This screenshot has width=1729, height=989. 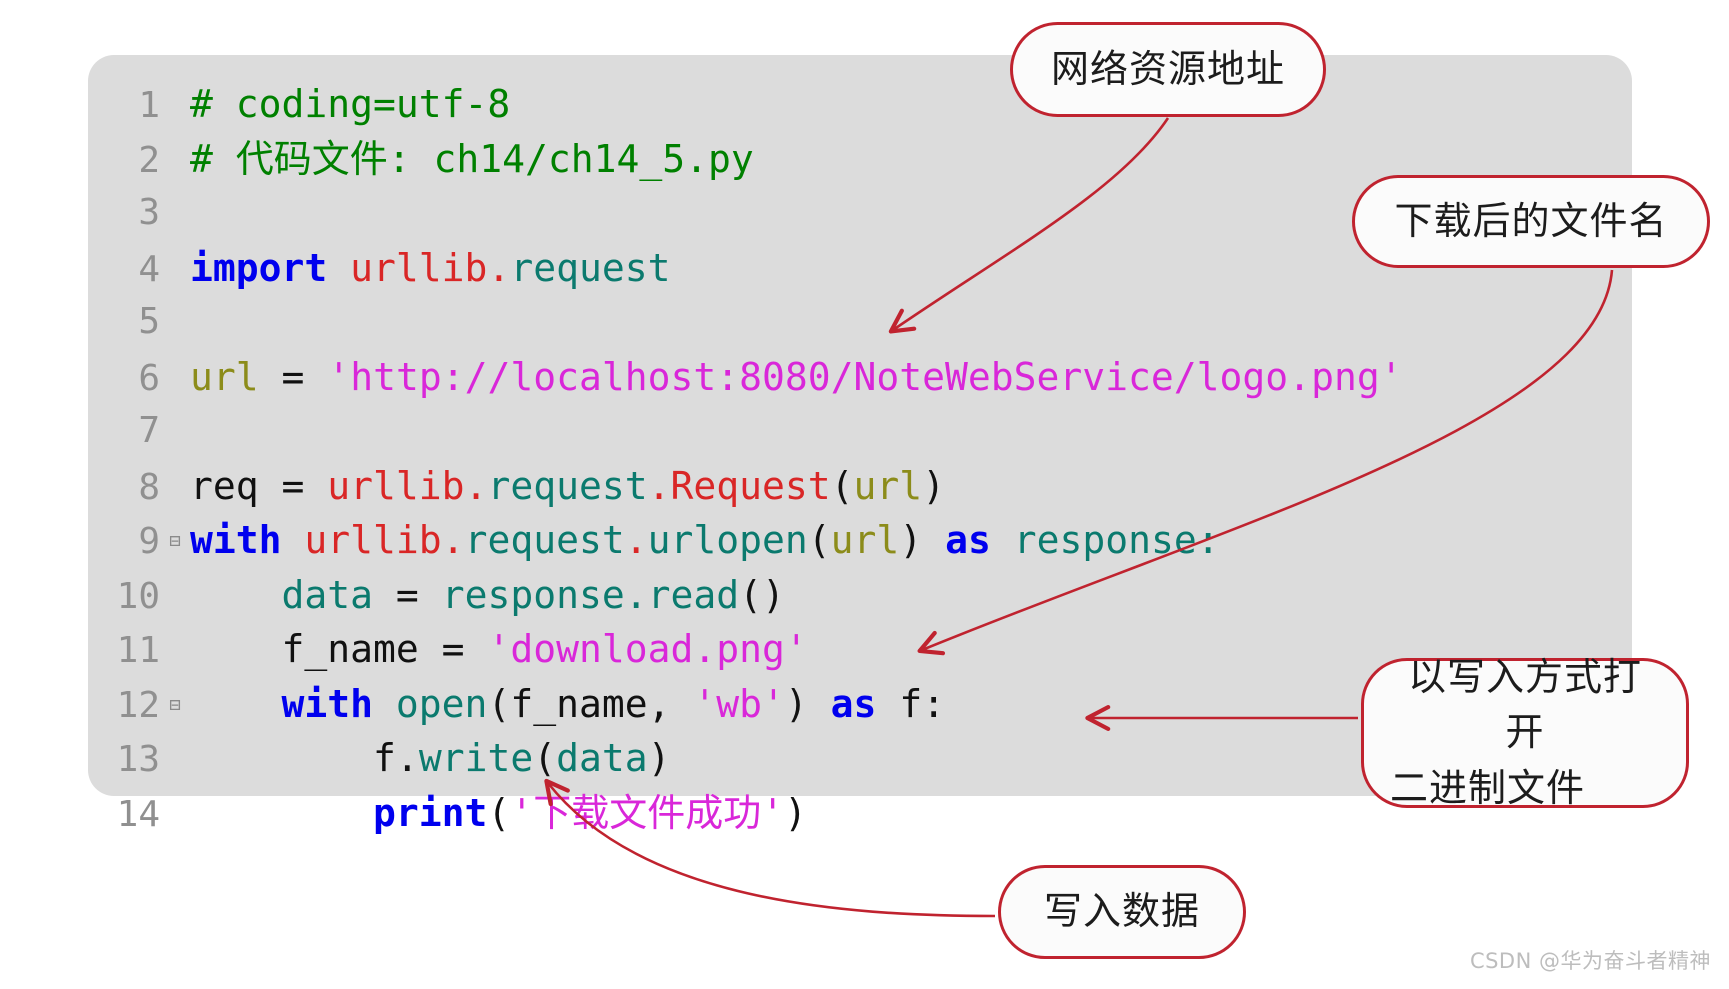 What do you see at coordinates (149, 487) in the screenshot?
I see `line-number: 8` at bounding box center [149, 487].